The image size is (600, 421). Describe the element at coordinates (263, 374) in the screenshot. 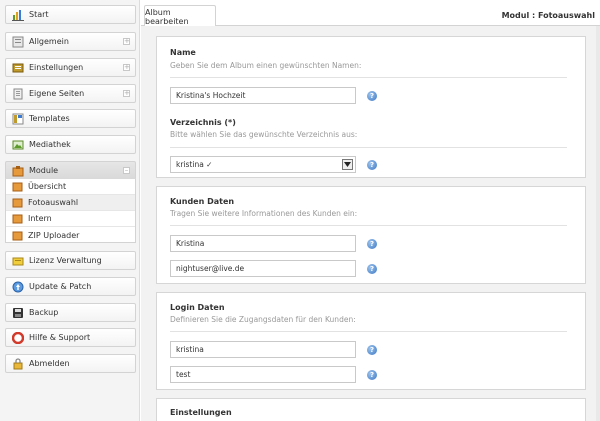

I see `login-password-input: test` at that location.